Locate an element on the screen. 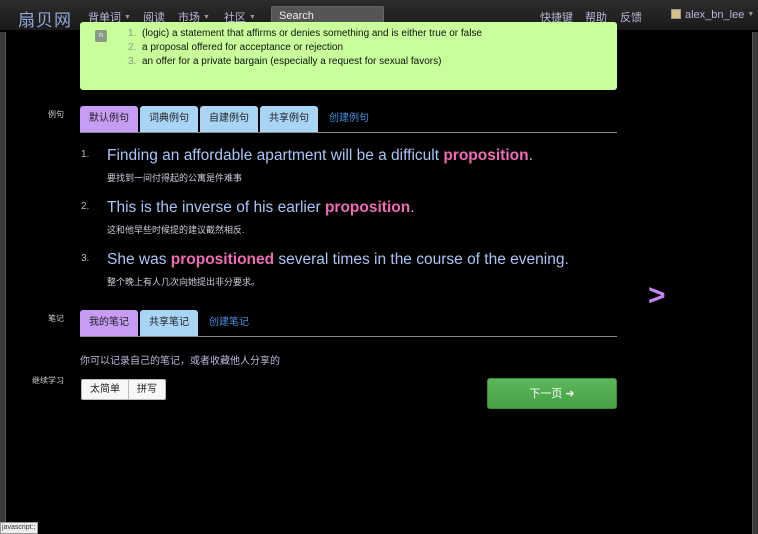 The image size is (758, 534). example-translation: 这和他早些时候提的建议截然相反. is located at coordinates (176, 230).